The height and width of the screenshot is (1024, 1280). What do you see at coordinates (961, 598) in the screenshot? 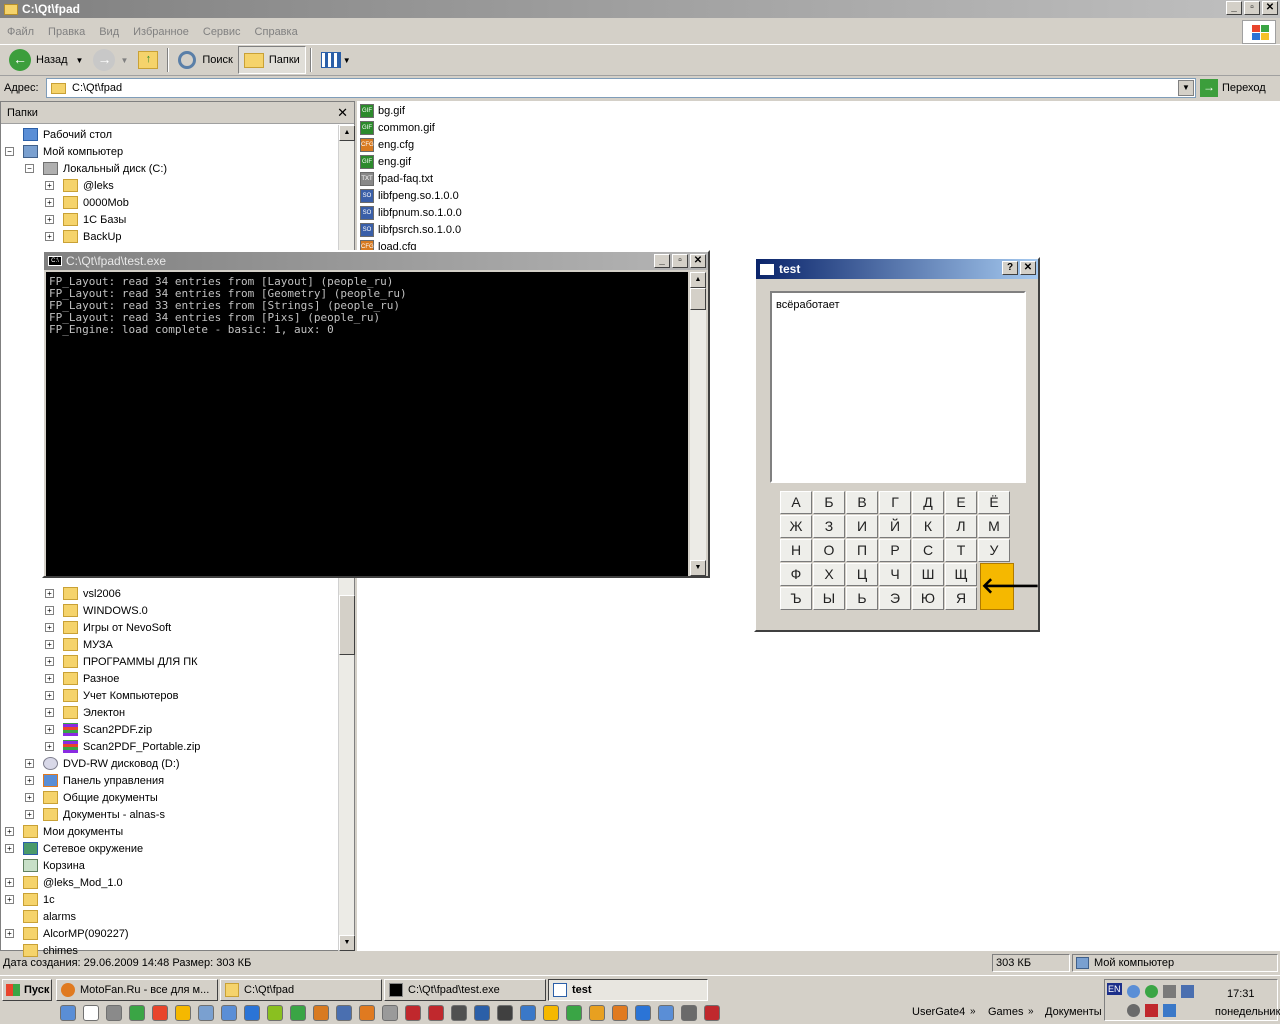
I see `key: Я` at bounding box center [961, 598].